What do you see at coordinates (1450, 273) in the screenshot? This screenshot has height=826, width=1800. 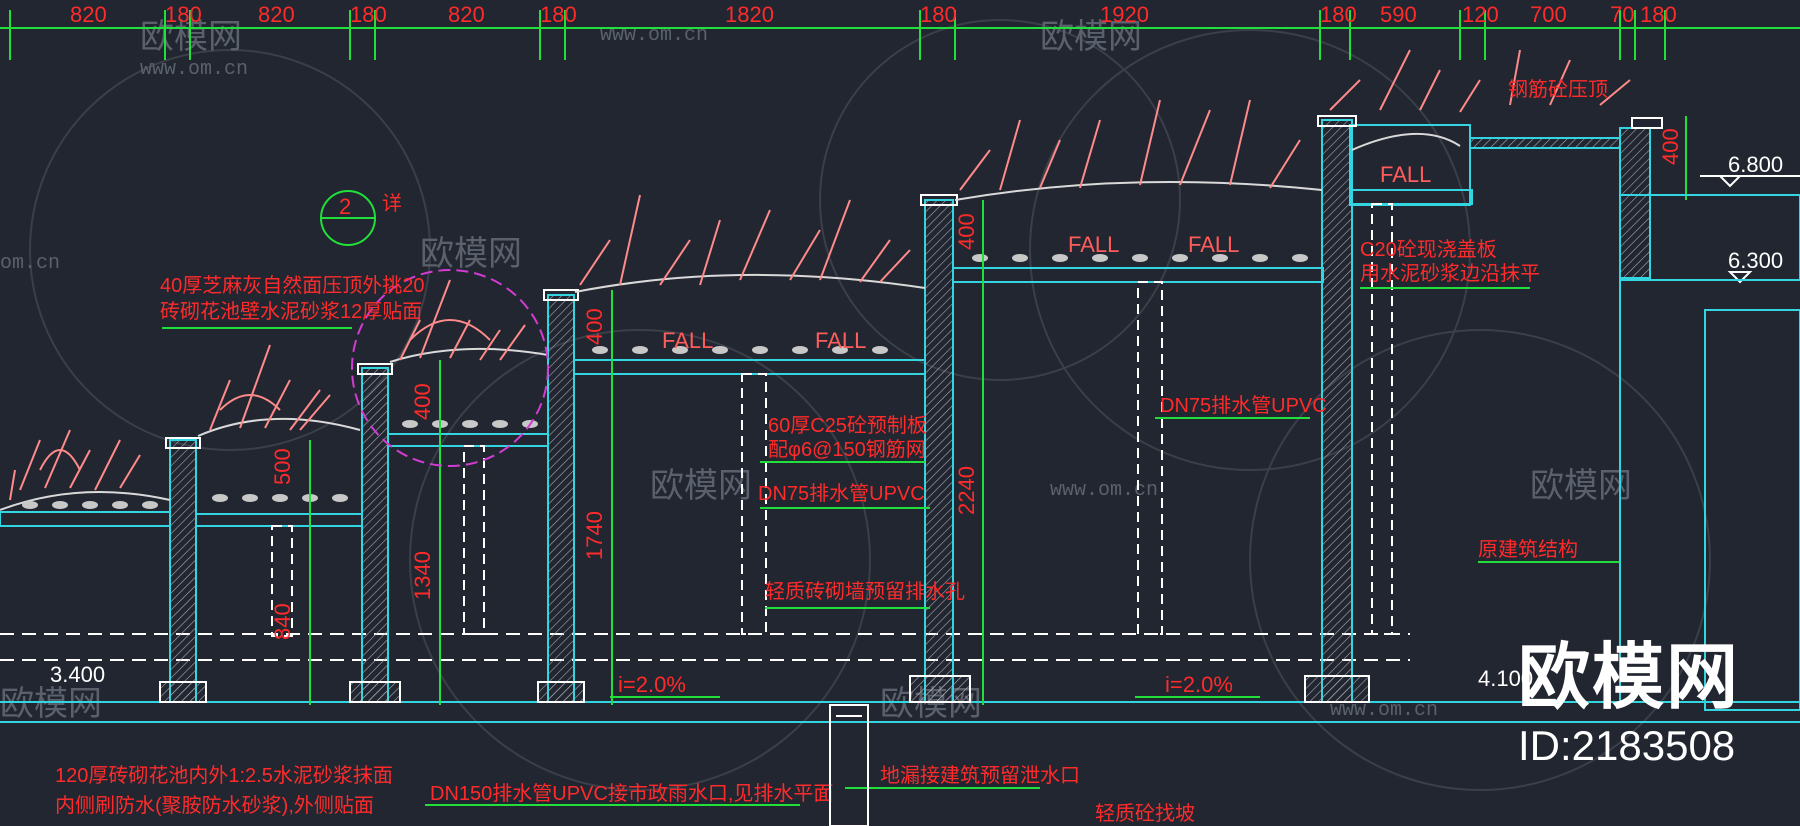 I see `note-text: 用水泥砂浆边沿抹平` at bounding box center [1450, 273].